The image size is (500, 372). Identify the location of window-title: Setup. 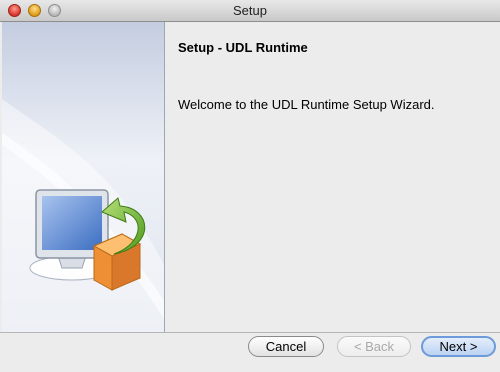
(250, 10).